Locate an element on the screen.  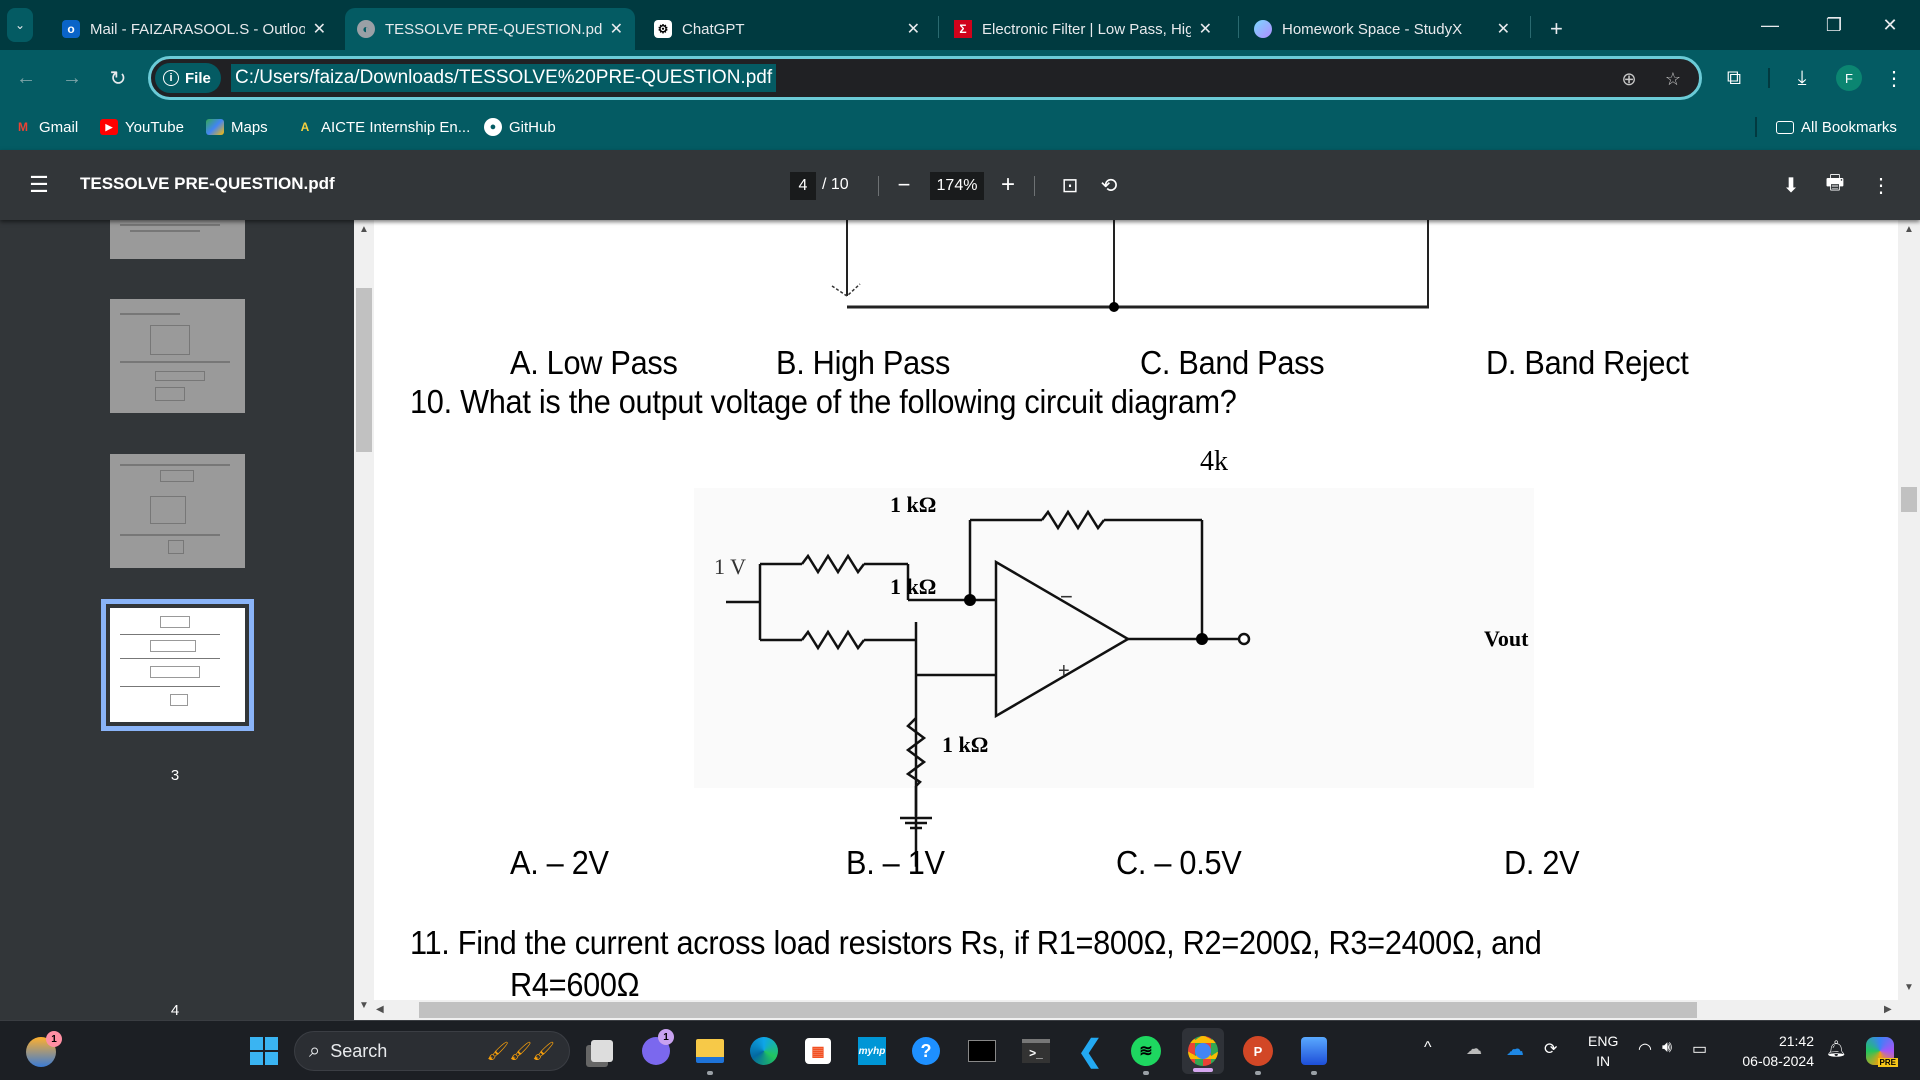
chrome-icon is located at coordinates (1203, 1051).